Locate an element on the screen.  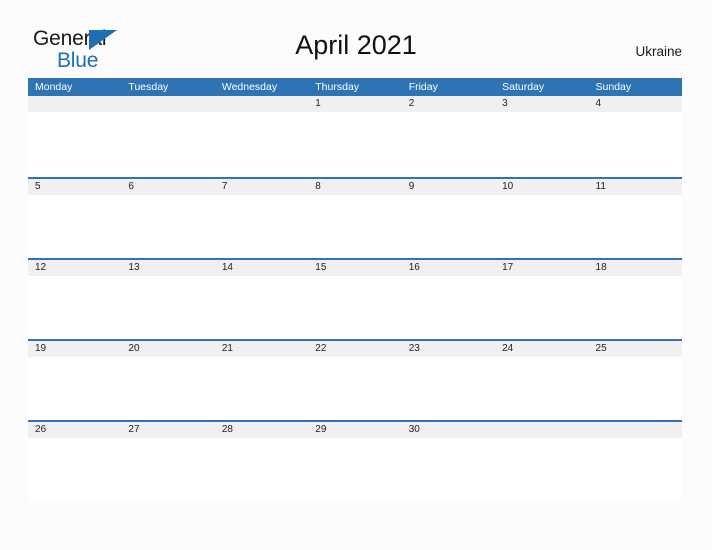
week-date-band: 5 6 7 8 9 10 11 is located at coordinates (355, 186).